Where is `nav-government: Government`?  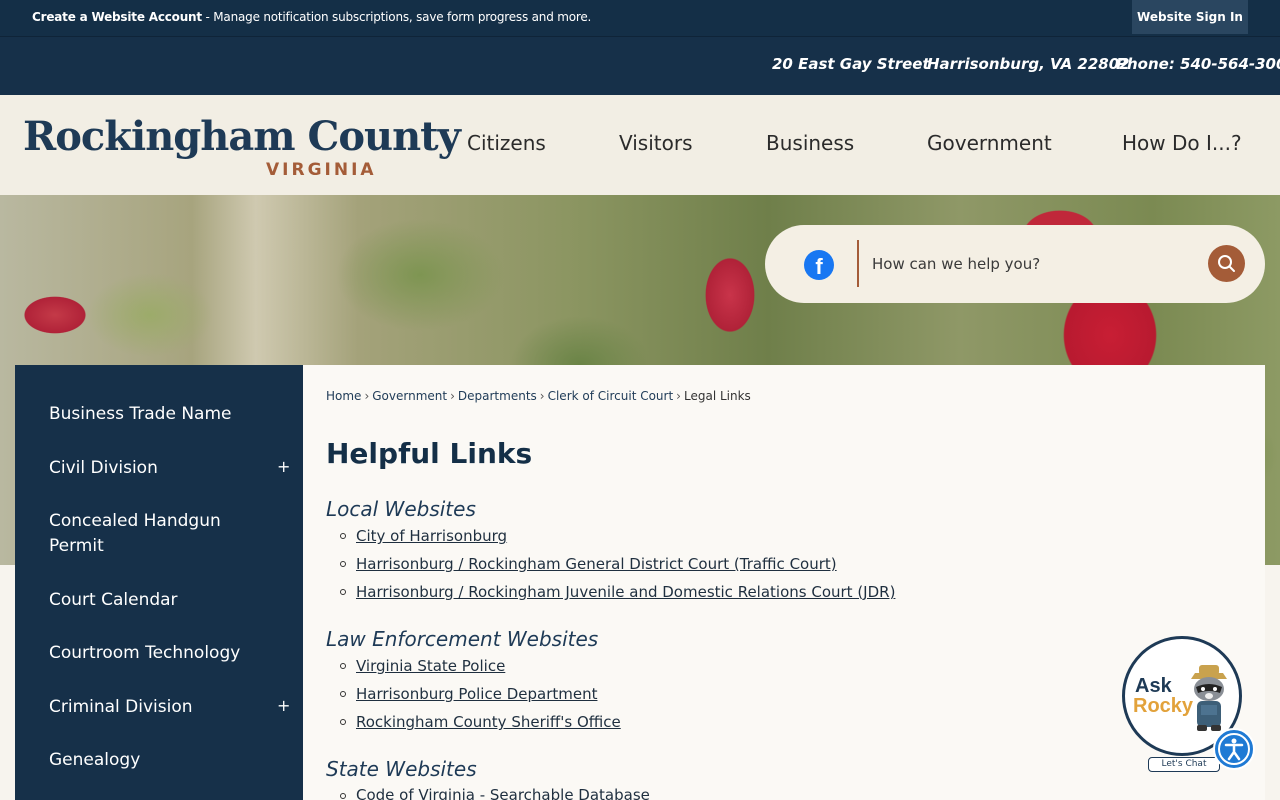 nav-government: Government is located at coordinates (989, 143).